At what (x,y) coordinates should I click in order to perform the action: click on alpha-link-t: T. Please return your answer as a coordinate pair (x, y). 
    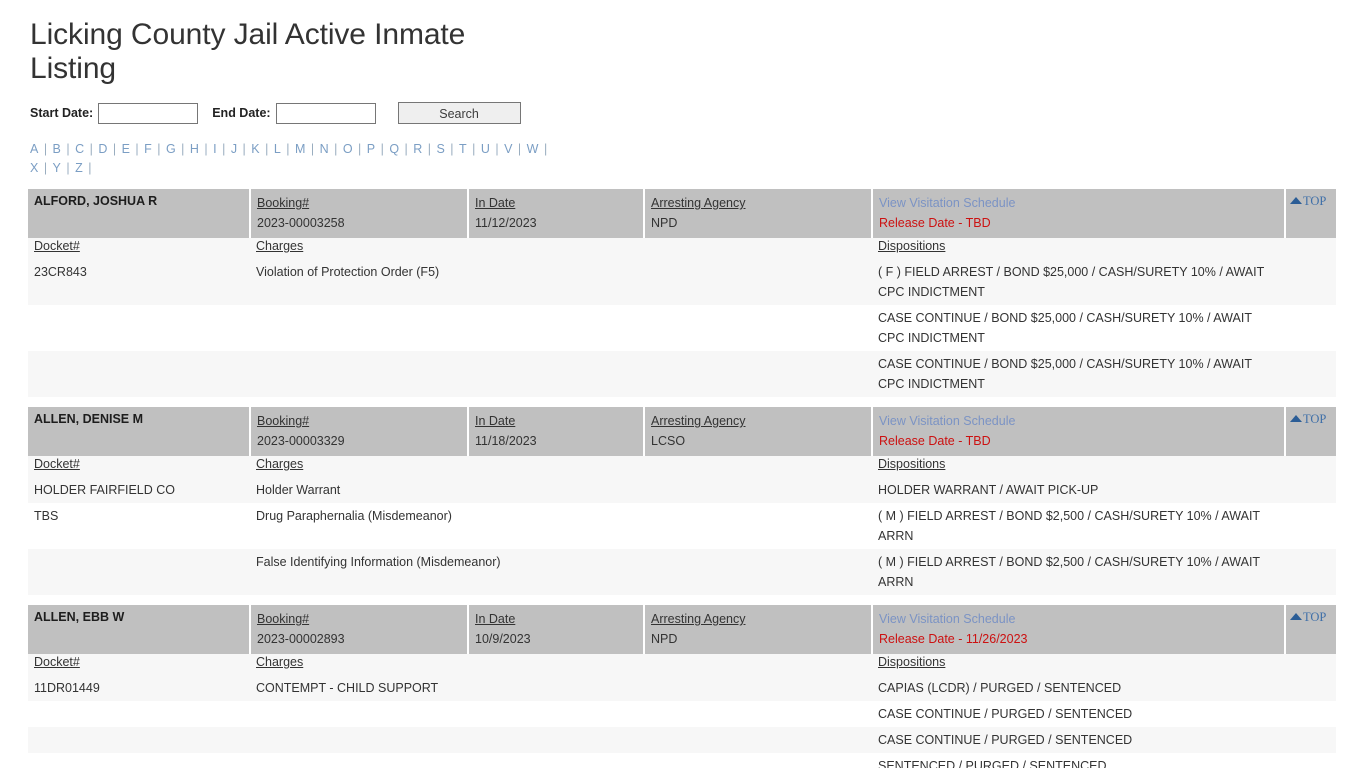
    Looking at the image, I should click on (463, 149).